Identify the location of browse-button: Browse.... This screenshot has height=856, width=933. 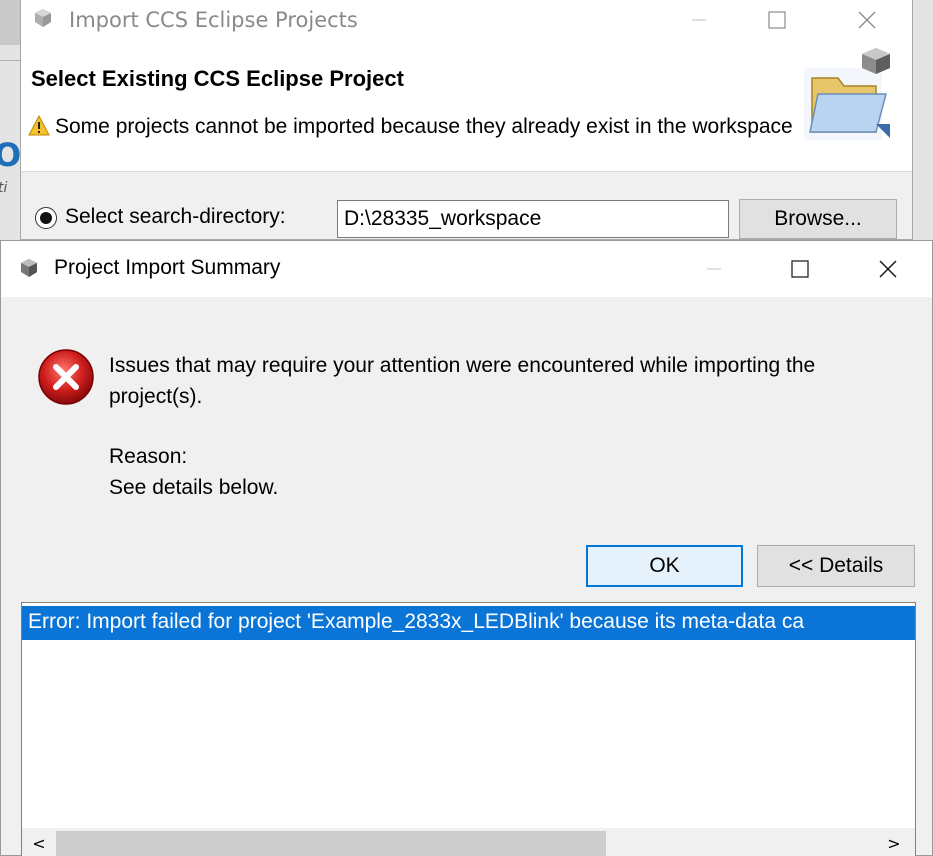
(818, 219).